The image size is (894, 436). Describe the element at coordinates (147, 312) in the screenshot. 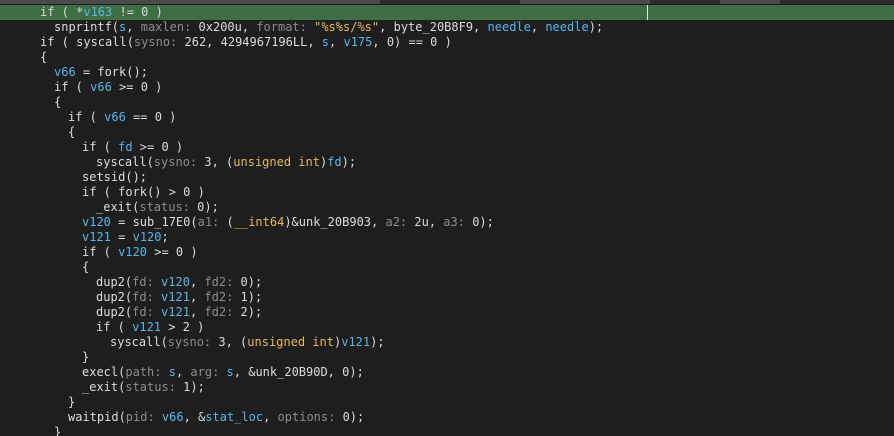

I see `param-hint-token: fd:` at that location.